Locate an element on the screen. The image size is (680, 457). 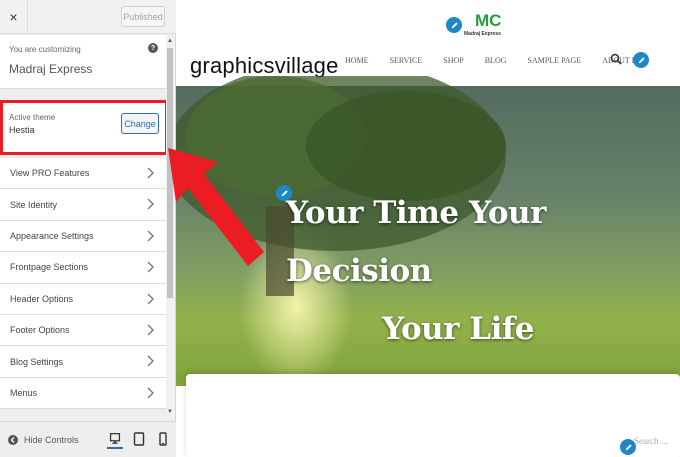
published-button: Published is located at coordinates (143, 16).